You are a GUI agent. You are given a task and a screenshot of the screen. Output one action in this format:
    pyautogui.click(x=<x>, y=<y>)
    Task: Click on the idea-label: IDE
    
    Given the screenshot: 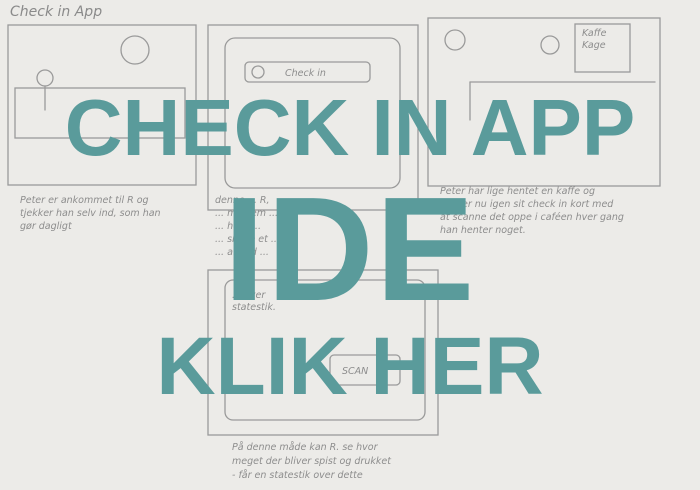 What is the action you would take?
    pyautogui.click(x=350, y=249)
    